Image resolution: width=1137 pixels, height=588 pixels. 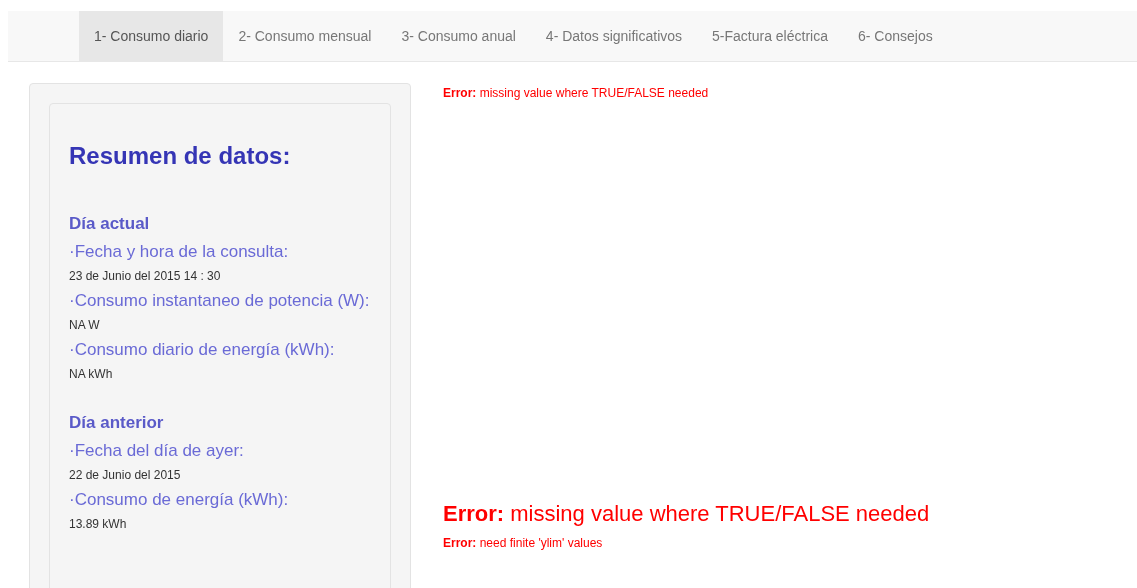 What do you see at coordinates (157, 450) in the screenshot?
I see `field-label: ·Fecha del día de ayer:` at bounding box center [157, 450].